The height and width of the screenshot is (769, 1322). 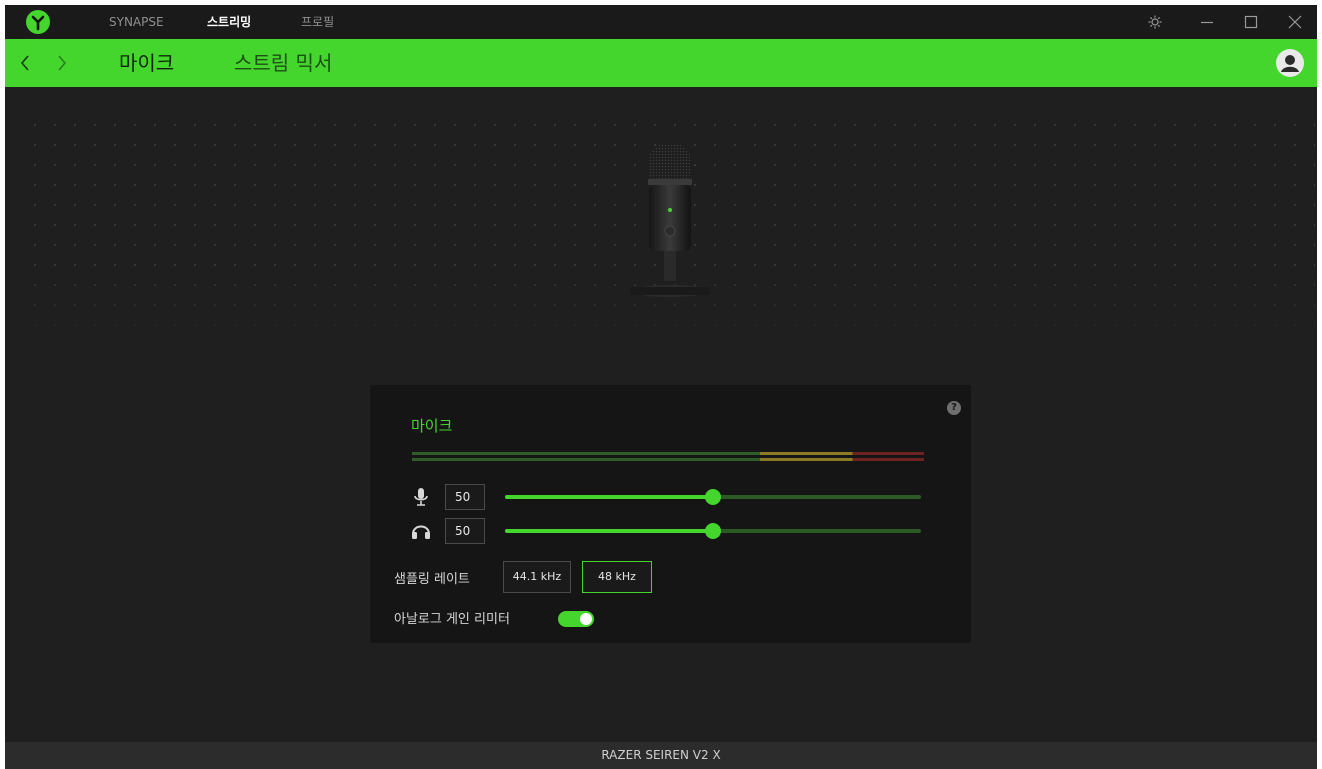 What do you see at coordinates (38, 22) in the screenshot?
I see `razer-logo-icon` at bounding box center [38, 22].